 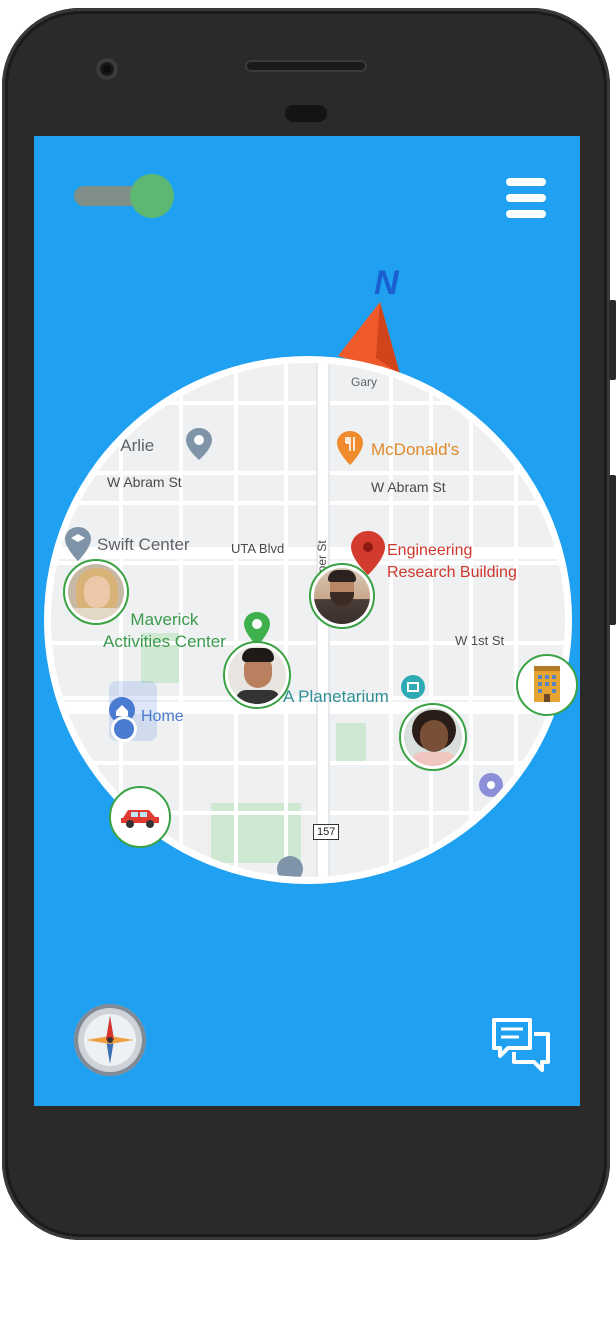 What do you see at coordinates (612, 340) in the screenshot?
I see `volume-button` at bounding box center [612, 340].